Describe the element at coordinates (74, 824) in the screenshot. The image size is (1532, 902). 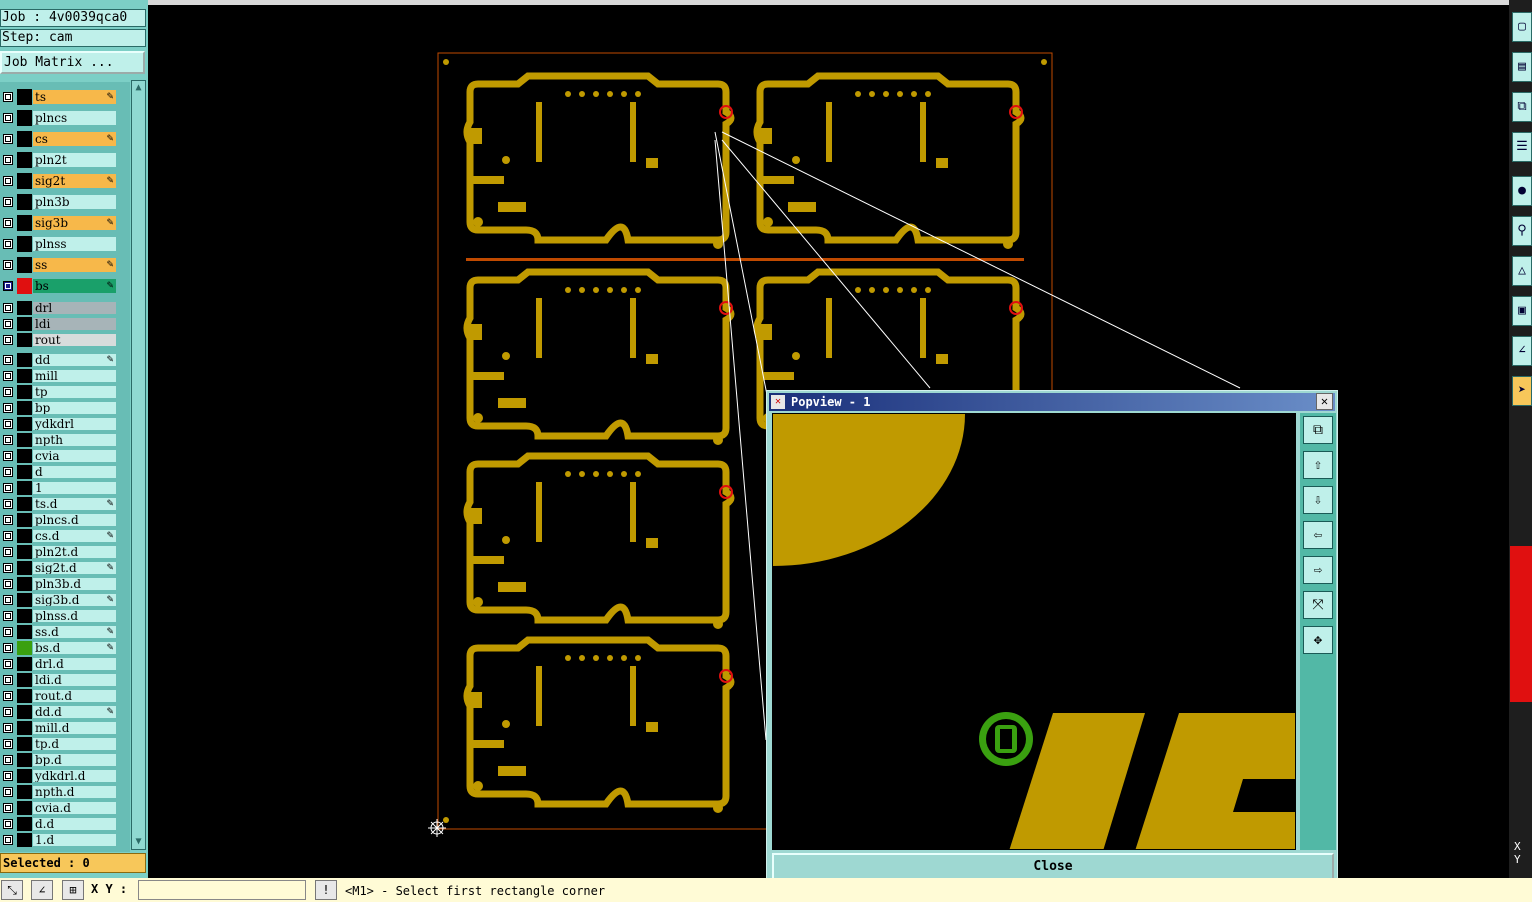
I see `layer-name: d.d` at that location.